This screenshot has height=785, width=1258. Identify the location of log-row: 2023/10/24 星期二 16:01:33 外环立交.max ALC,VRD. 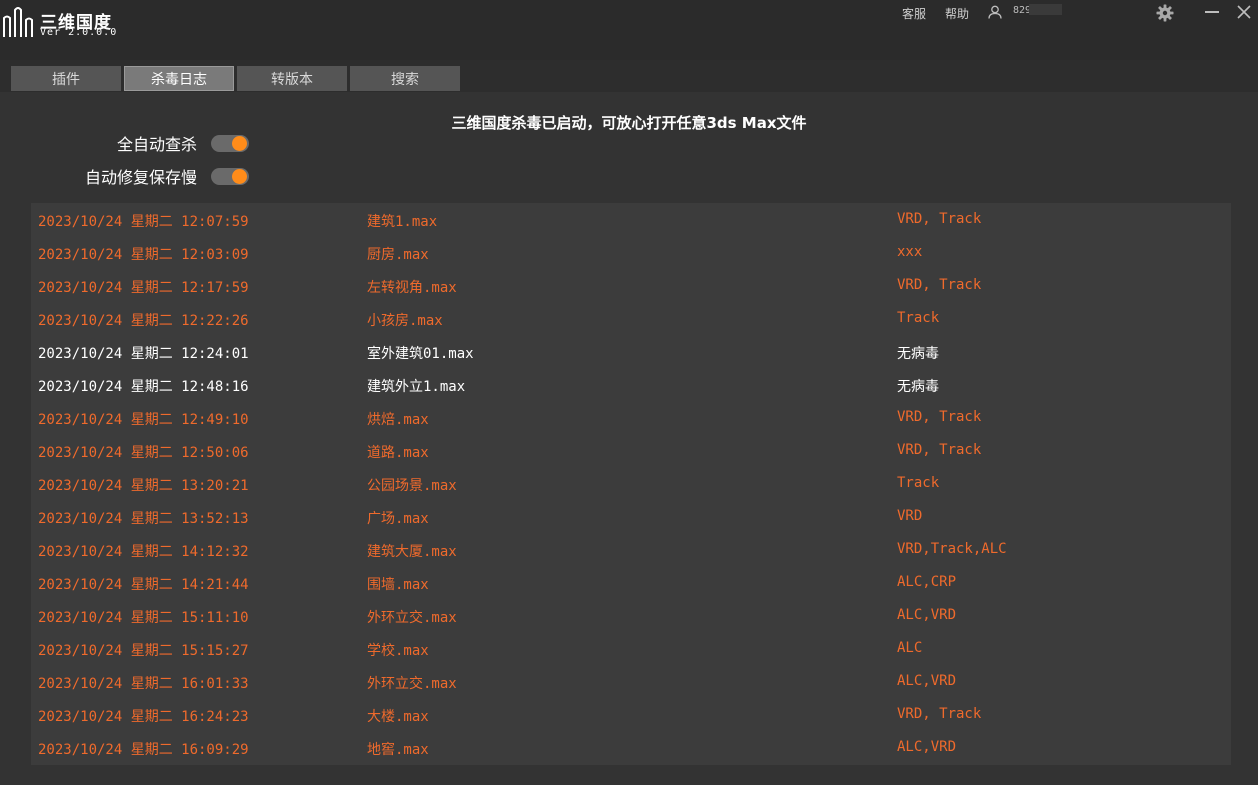
(631, 681).